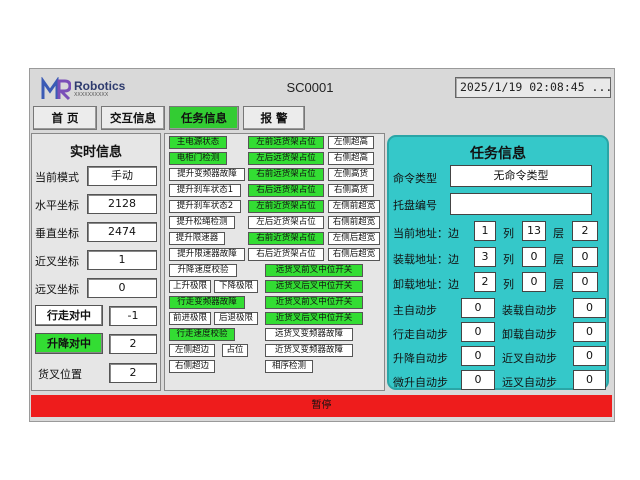 This screenshot has height=480, width=640. What do you see at coordinates (351, 158) in the screenshot?
I see `right-overheight-indicator: 右侧超高` at bounding box center [351, 158].